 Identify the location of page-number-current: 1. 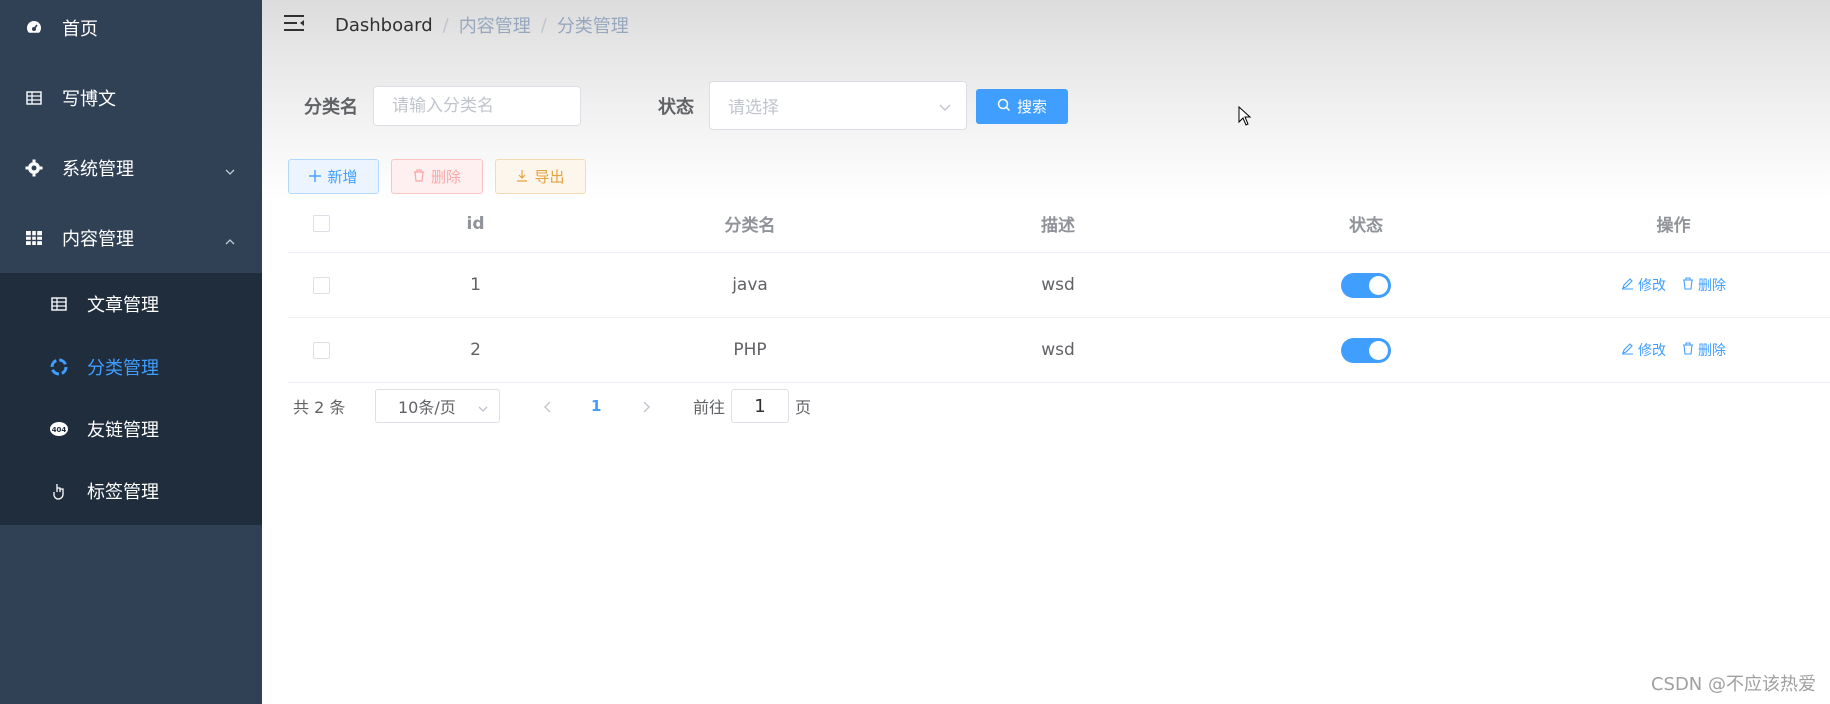
(596, 406).